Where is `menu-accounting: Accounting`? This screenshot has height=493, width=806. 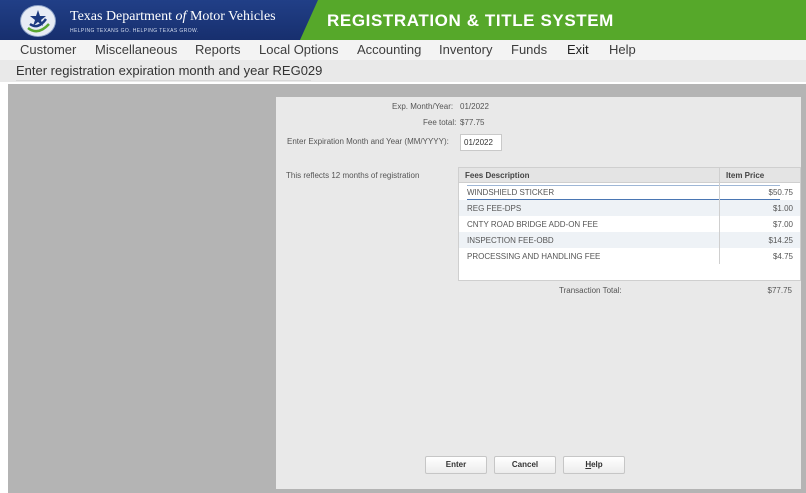 menu-accounting: Accounting is located at coordinates (389, 49).